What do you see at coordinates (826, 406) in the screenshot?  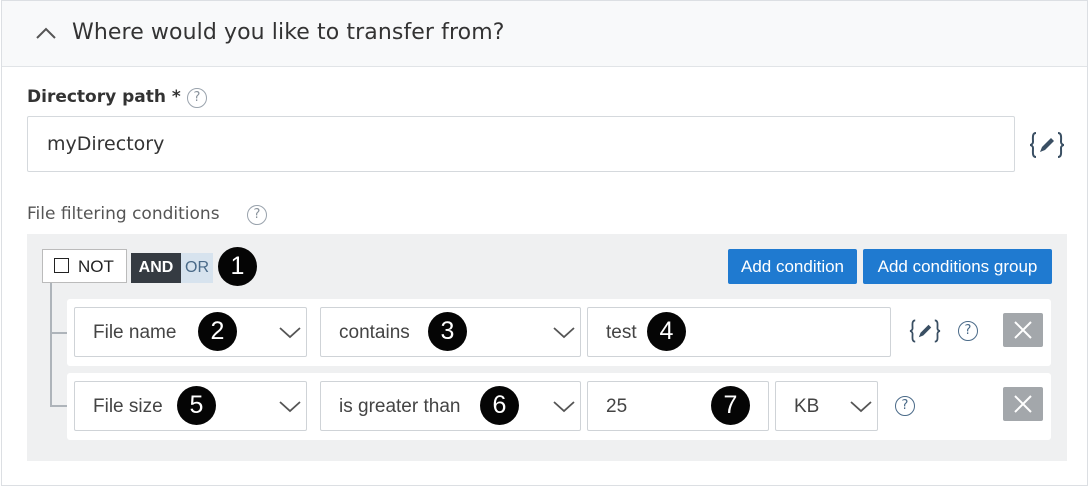 I see `unit-select: KB` at bounding box center [826, 406].